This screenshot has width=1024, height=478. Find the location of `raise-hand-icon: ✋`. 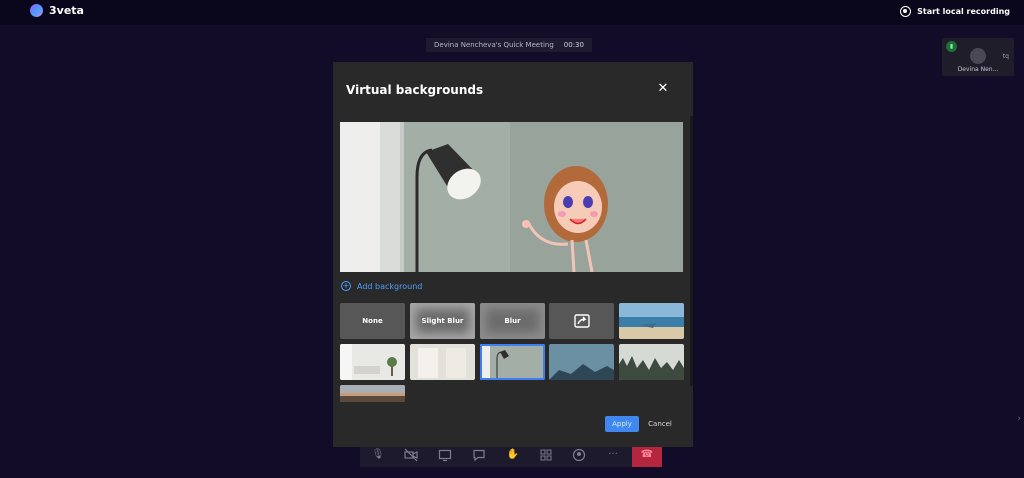

raise-hand-icon: ✋ is located at coordinates (513, 455).